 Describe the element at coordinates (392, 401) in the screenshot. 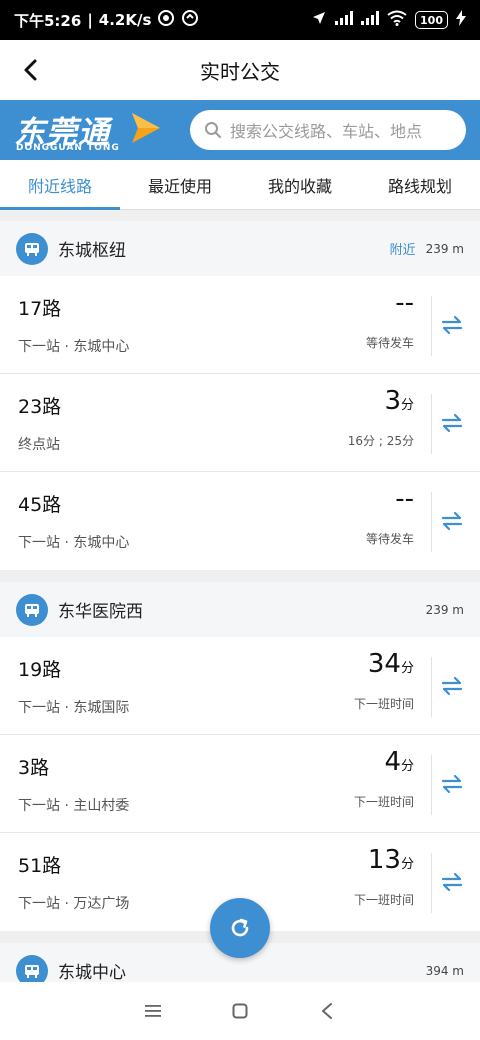

I see `eta-value: 3` at that location.